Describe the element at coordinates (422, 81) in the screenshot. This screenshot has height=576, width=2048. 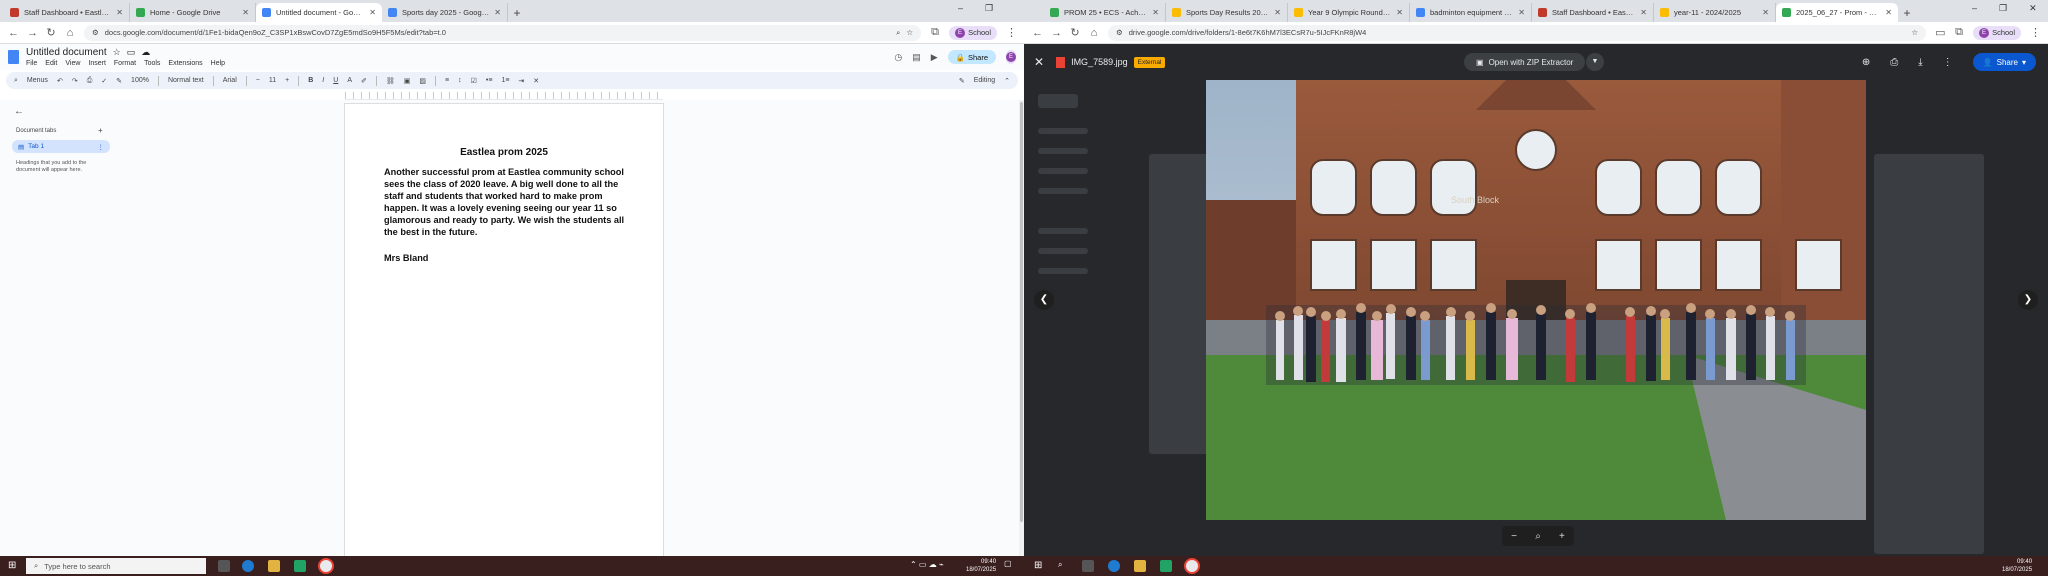
I see `image-icon: ▨` at that location.